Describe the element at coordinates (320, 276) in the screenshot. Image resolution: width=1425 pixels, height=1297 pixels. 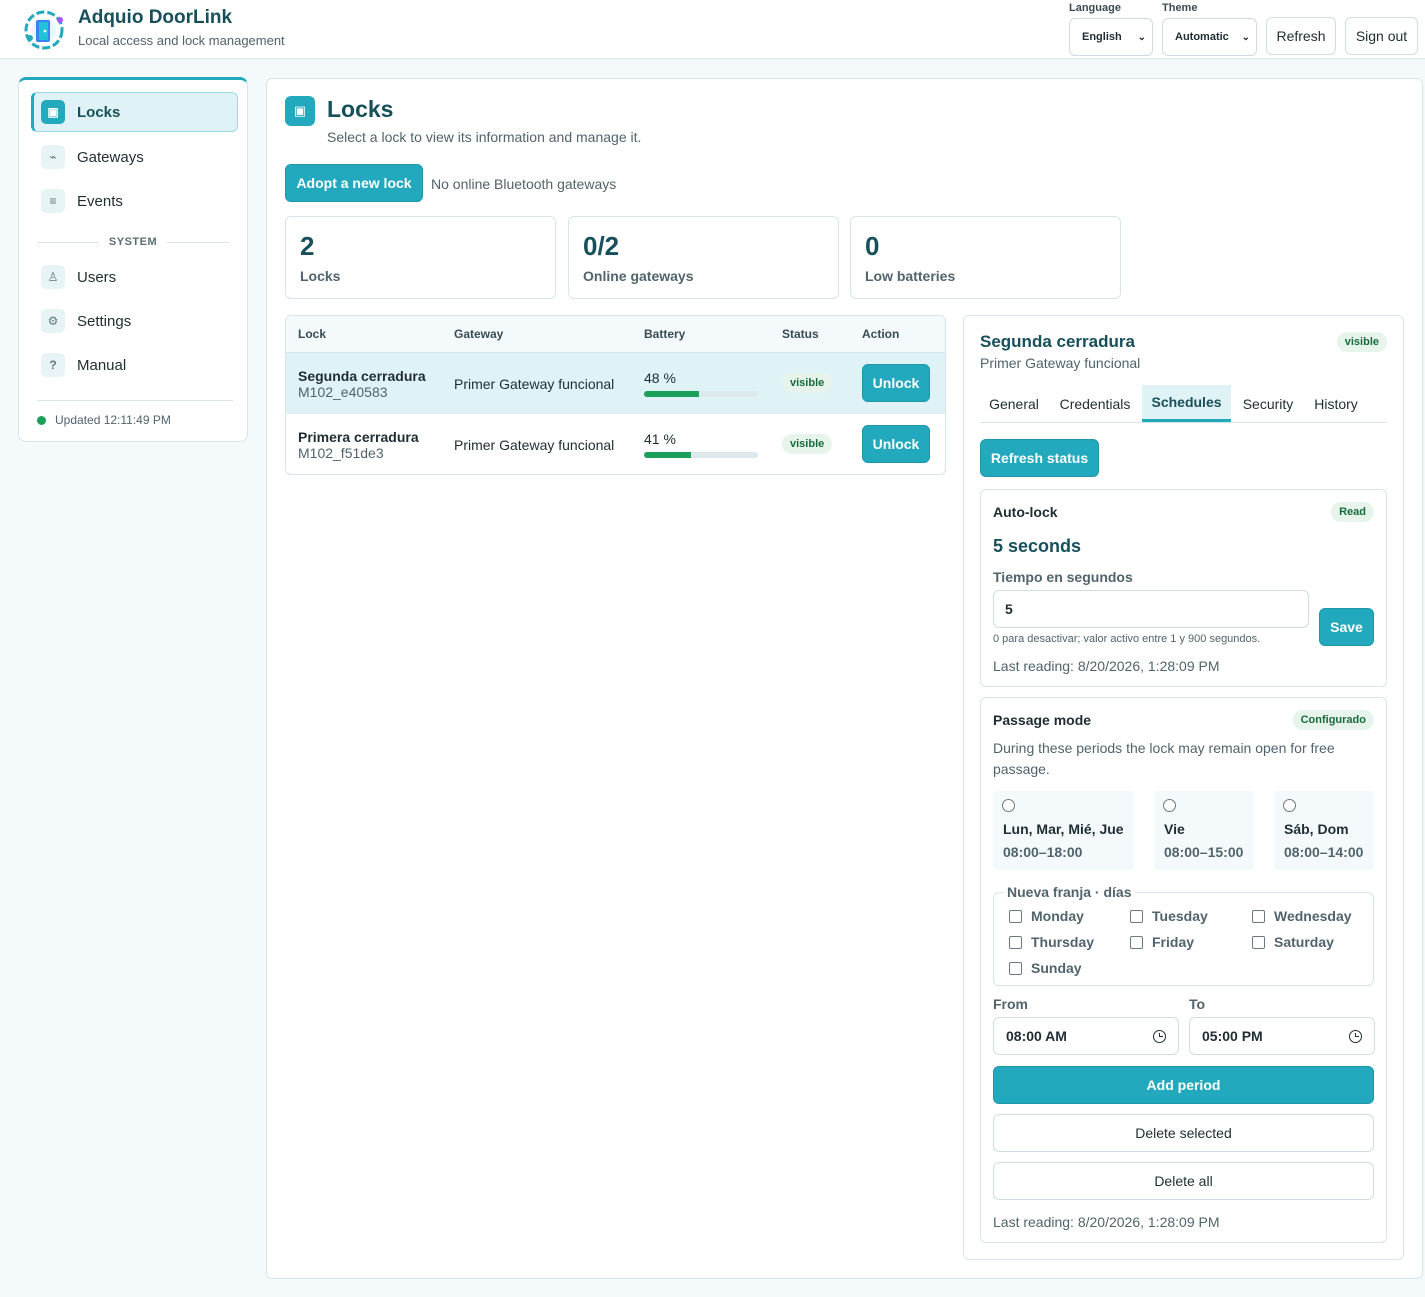
I see `stat-label: Locks` at that location.